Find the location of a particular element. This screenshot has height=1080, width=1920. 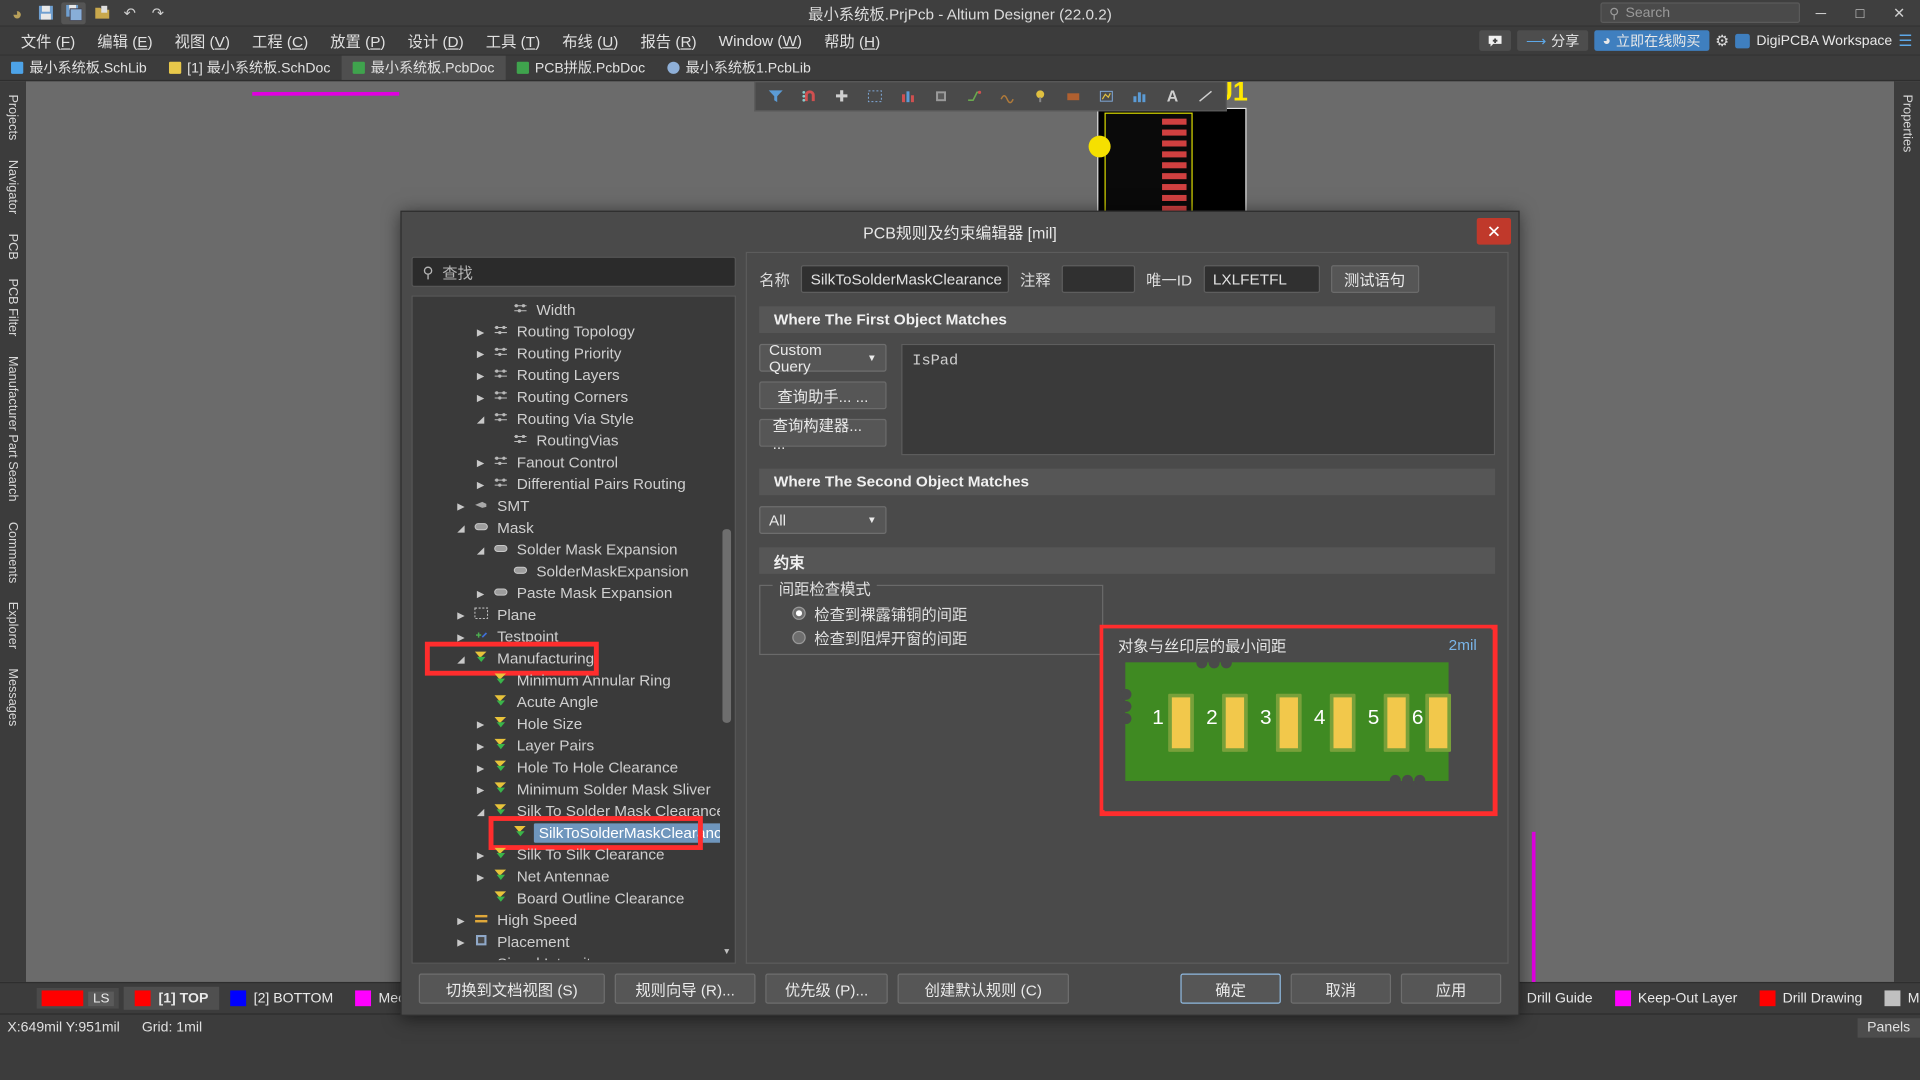

menu-place: 放置 (P) is located at coordinates (357, 41).